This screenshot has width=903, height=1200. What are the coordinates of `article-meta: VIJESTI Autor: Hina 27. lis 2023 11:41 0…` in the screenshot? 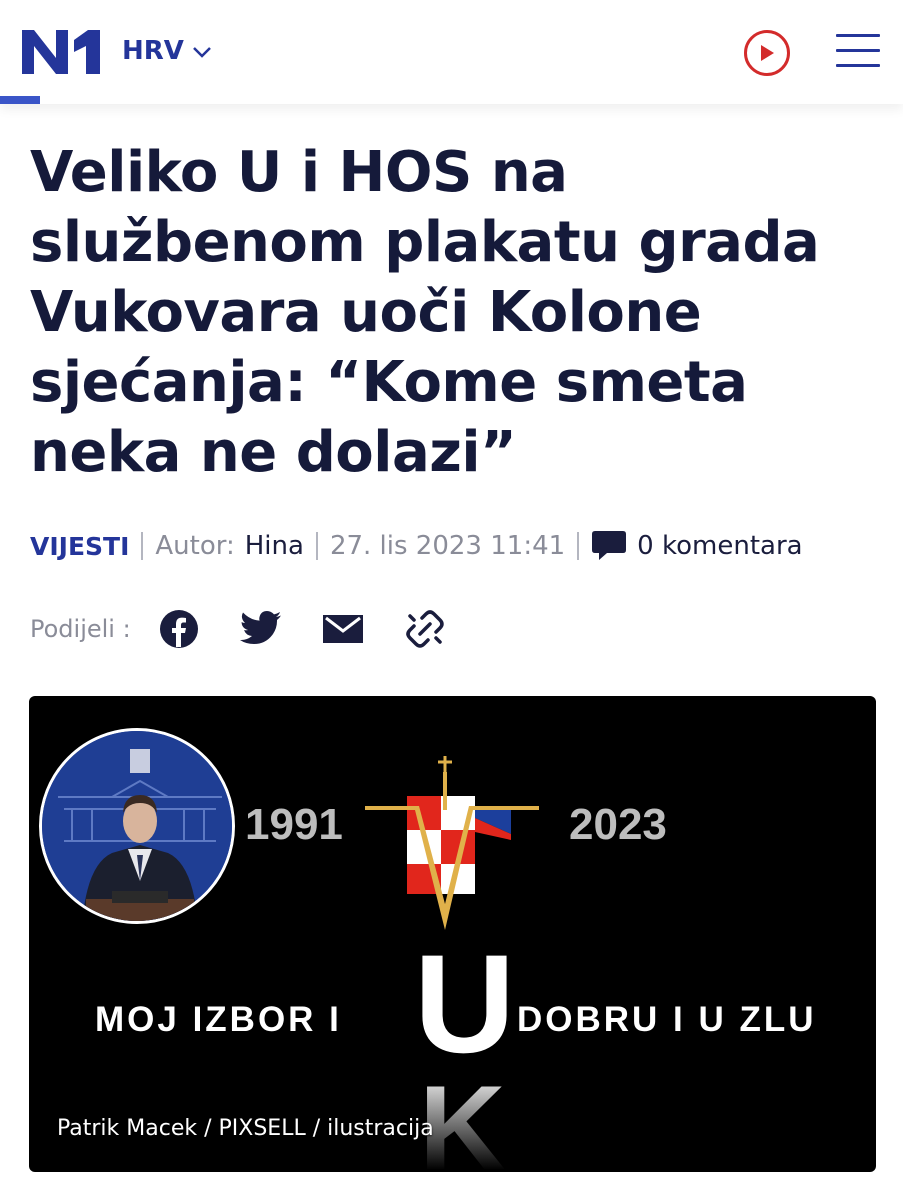 It's located at (416, 546).